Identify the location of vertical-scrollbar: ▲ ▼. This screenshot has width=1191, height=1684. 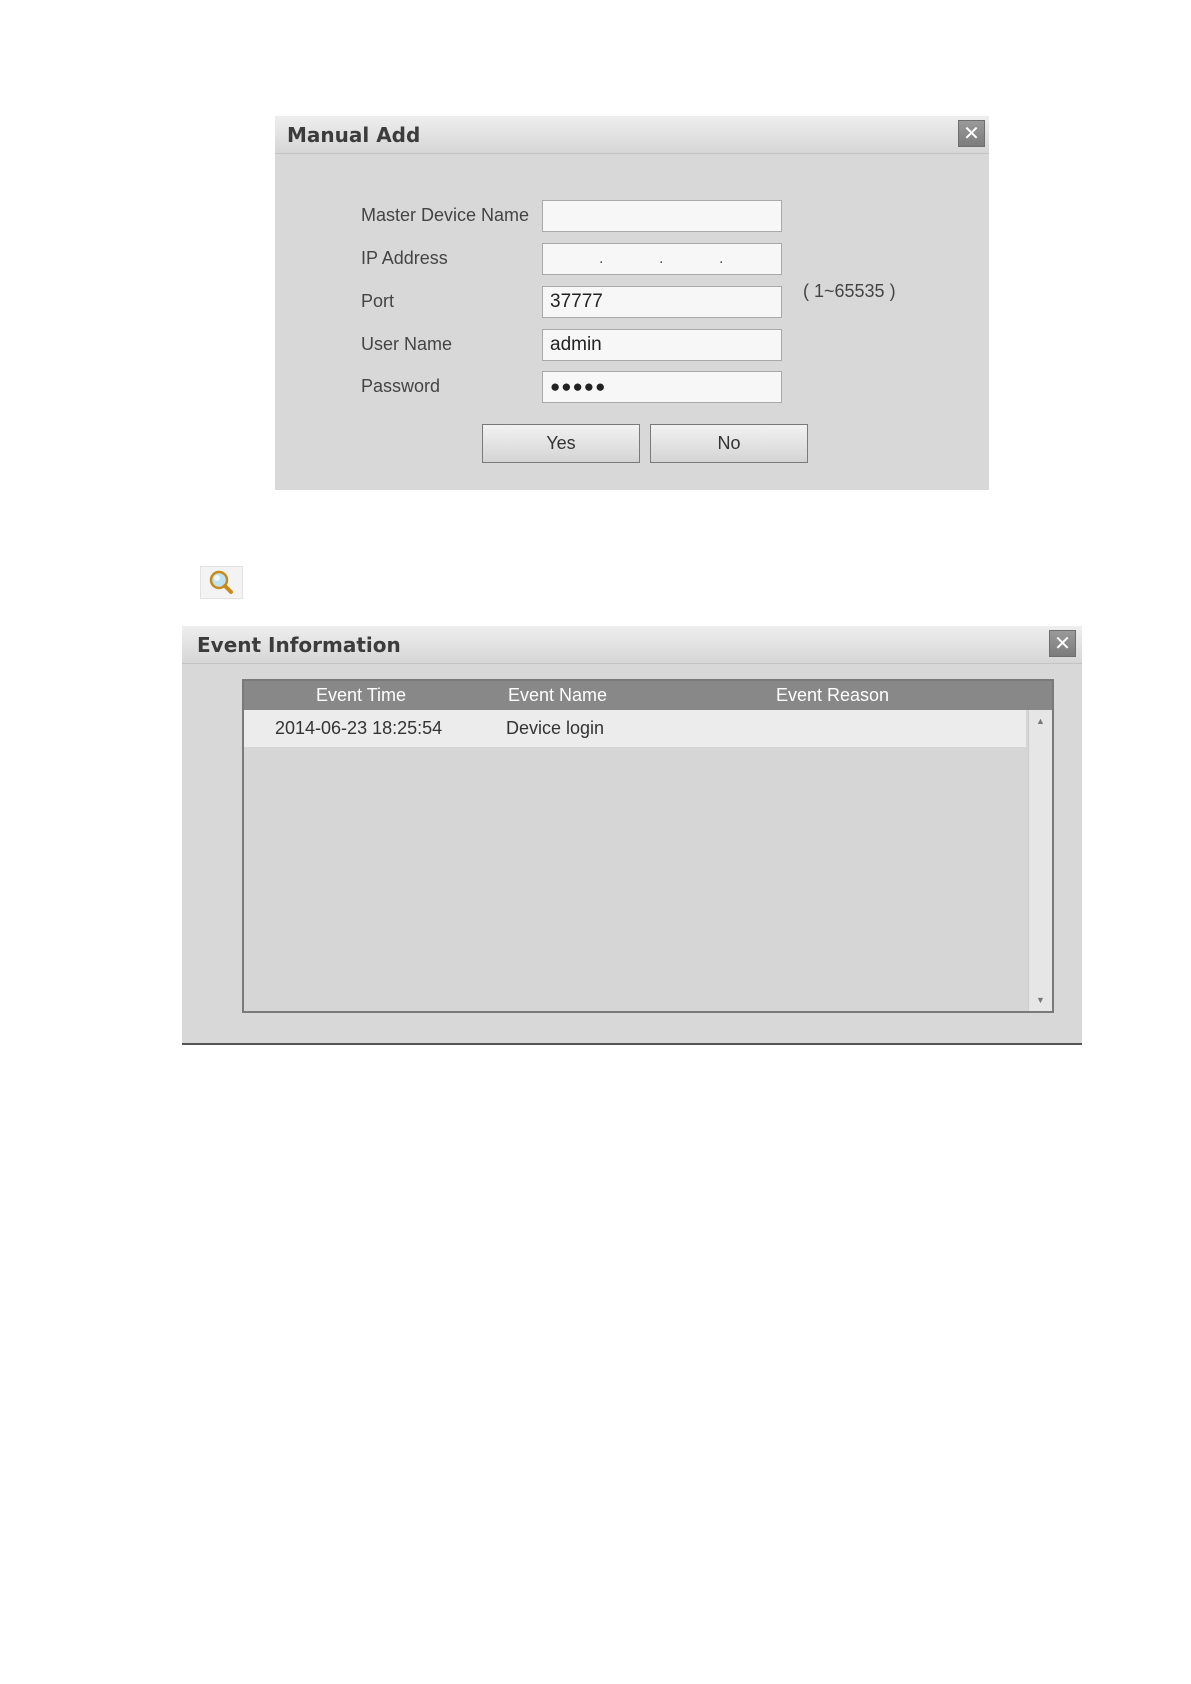
(1040, 860).